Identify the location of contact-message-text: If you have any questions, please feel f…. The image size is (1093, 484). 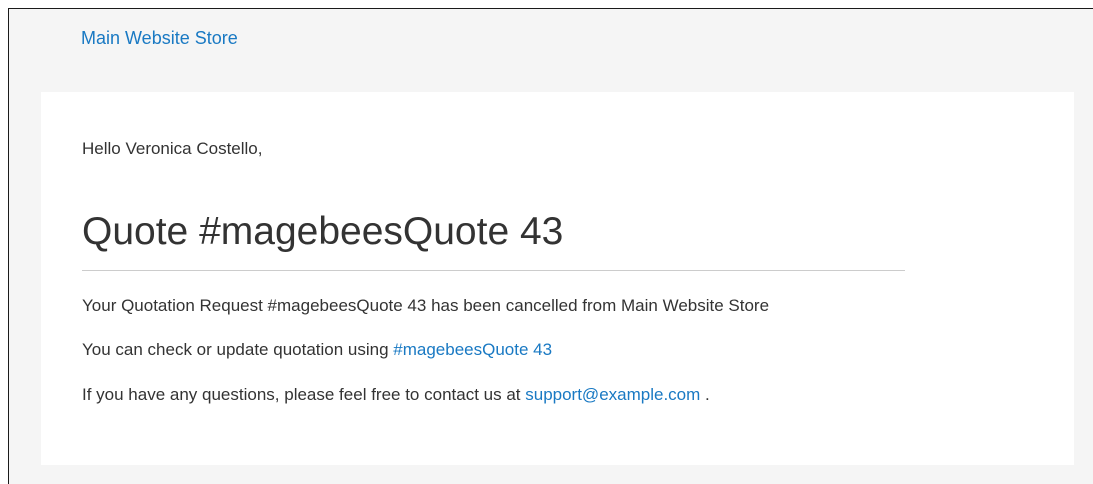
(304, 394).